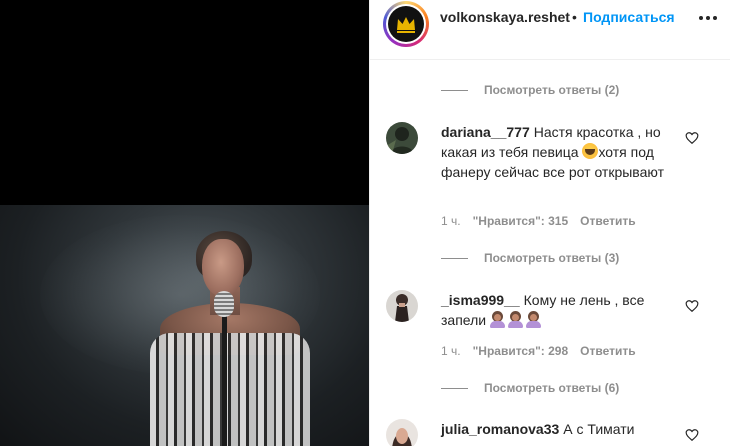 This screenshot has height=446, width=730. What do you see at coordinates (550, 30) in the screenshot?
I see `post-header: volkonskaya.reshet • Подписаться` at bounding box center [550, 30].